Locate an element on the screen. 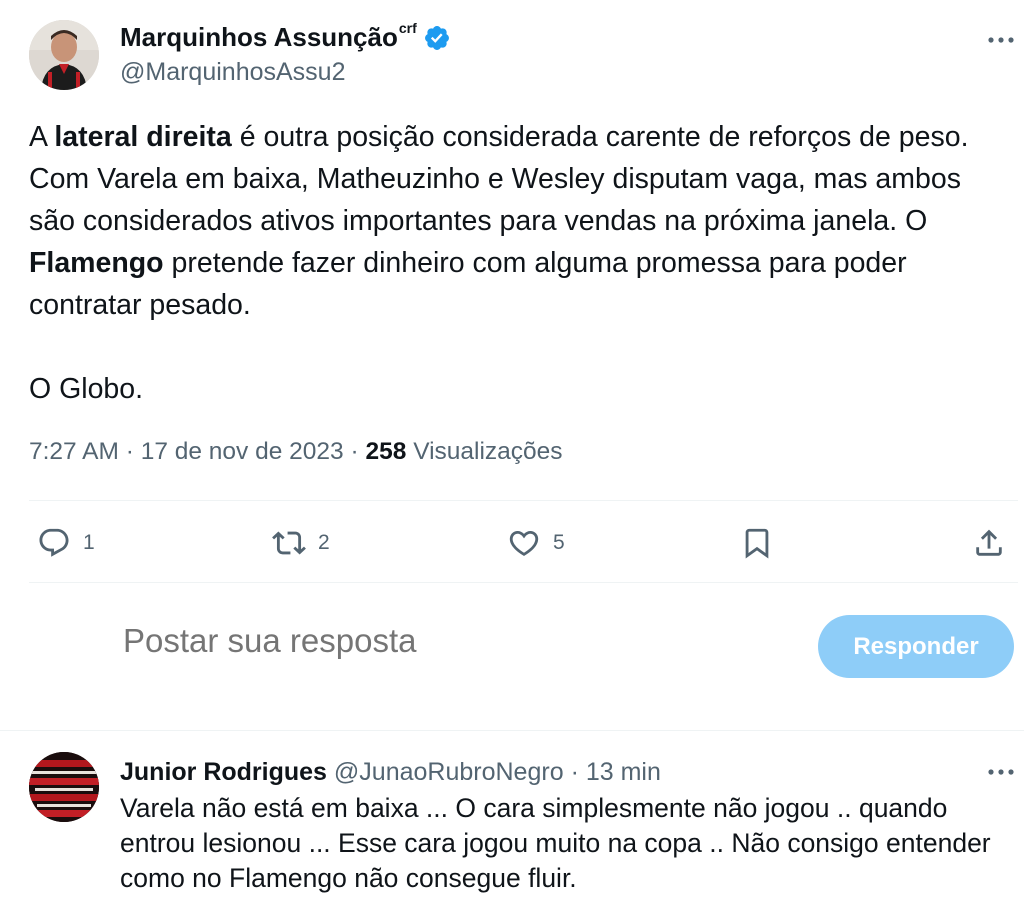 This screenshot has height=905, width=1024. tweet-text-bold-lateral: lateral direita is located at coordinates (143, 137).